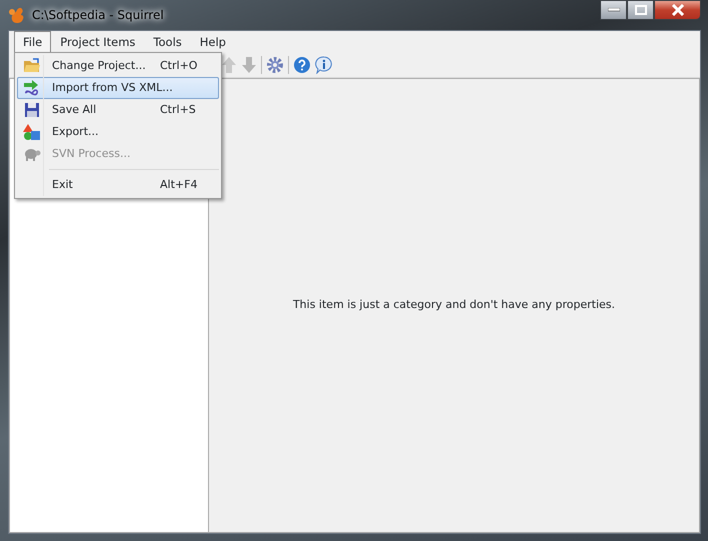  I want to click on menu-entry: Change Project... Ctrl+O, so click(118, 66).